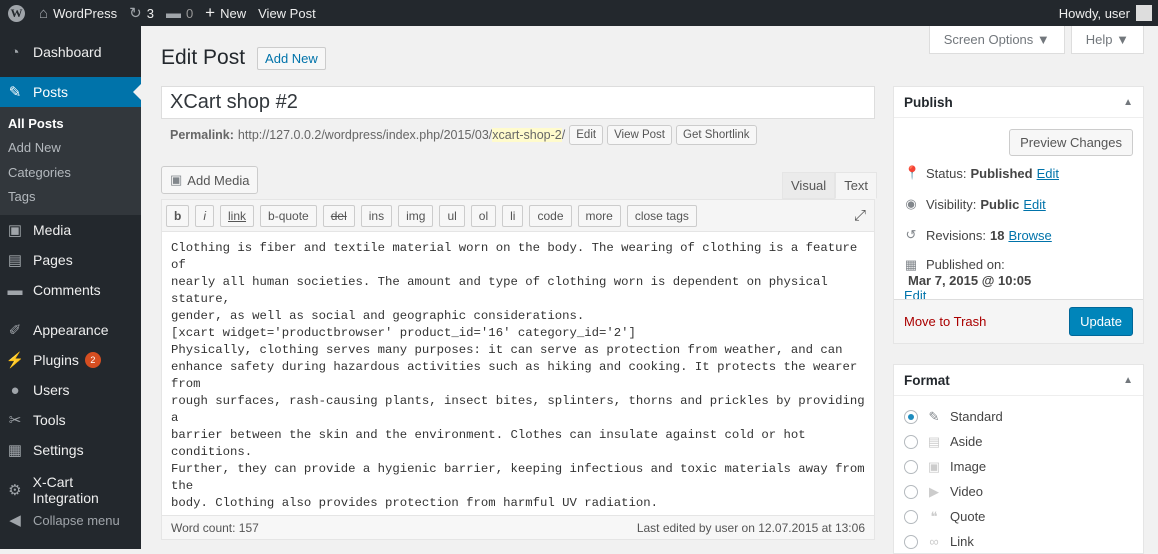  I want to click on move-to-trash-link: Move to Trash, so click(945, 321).